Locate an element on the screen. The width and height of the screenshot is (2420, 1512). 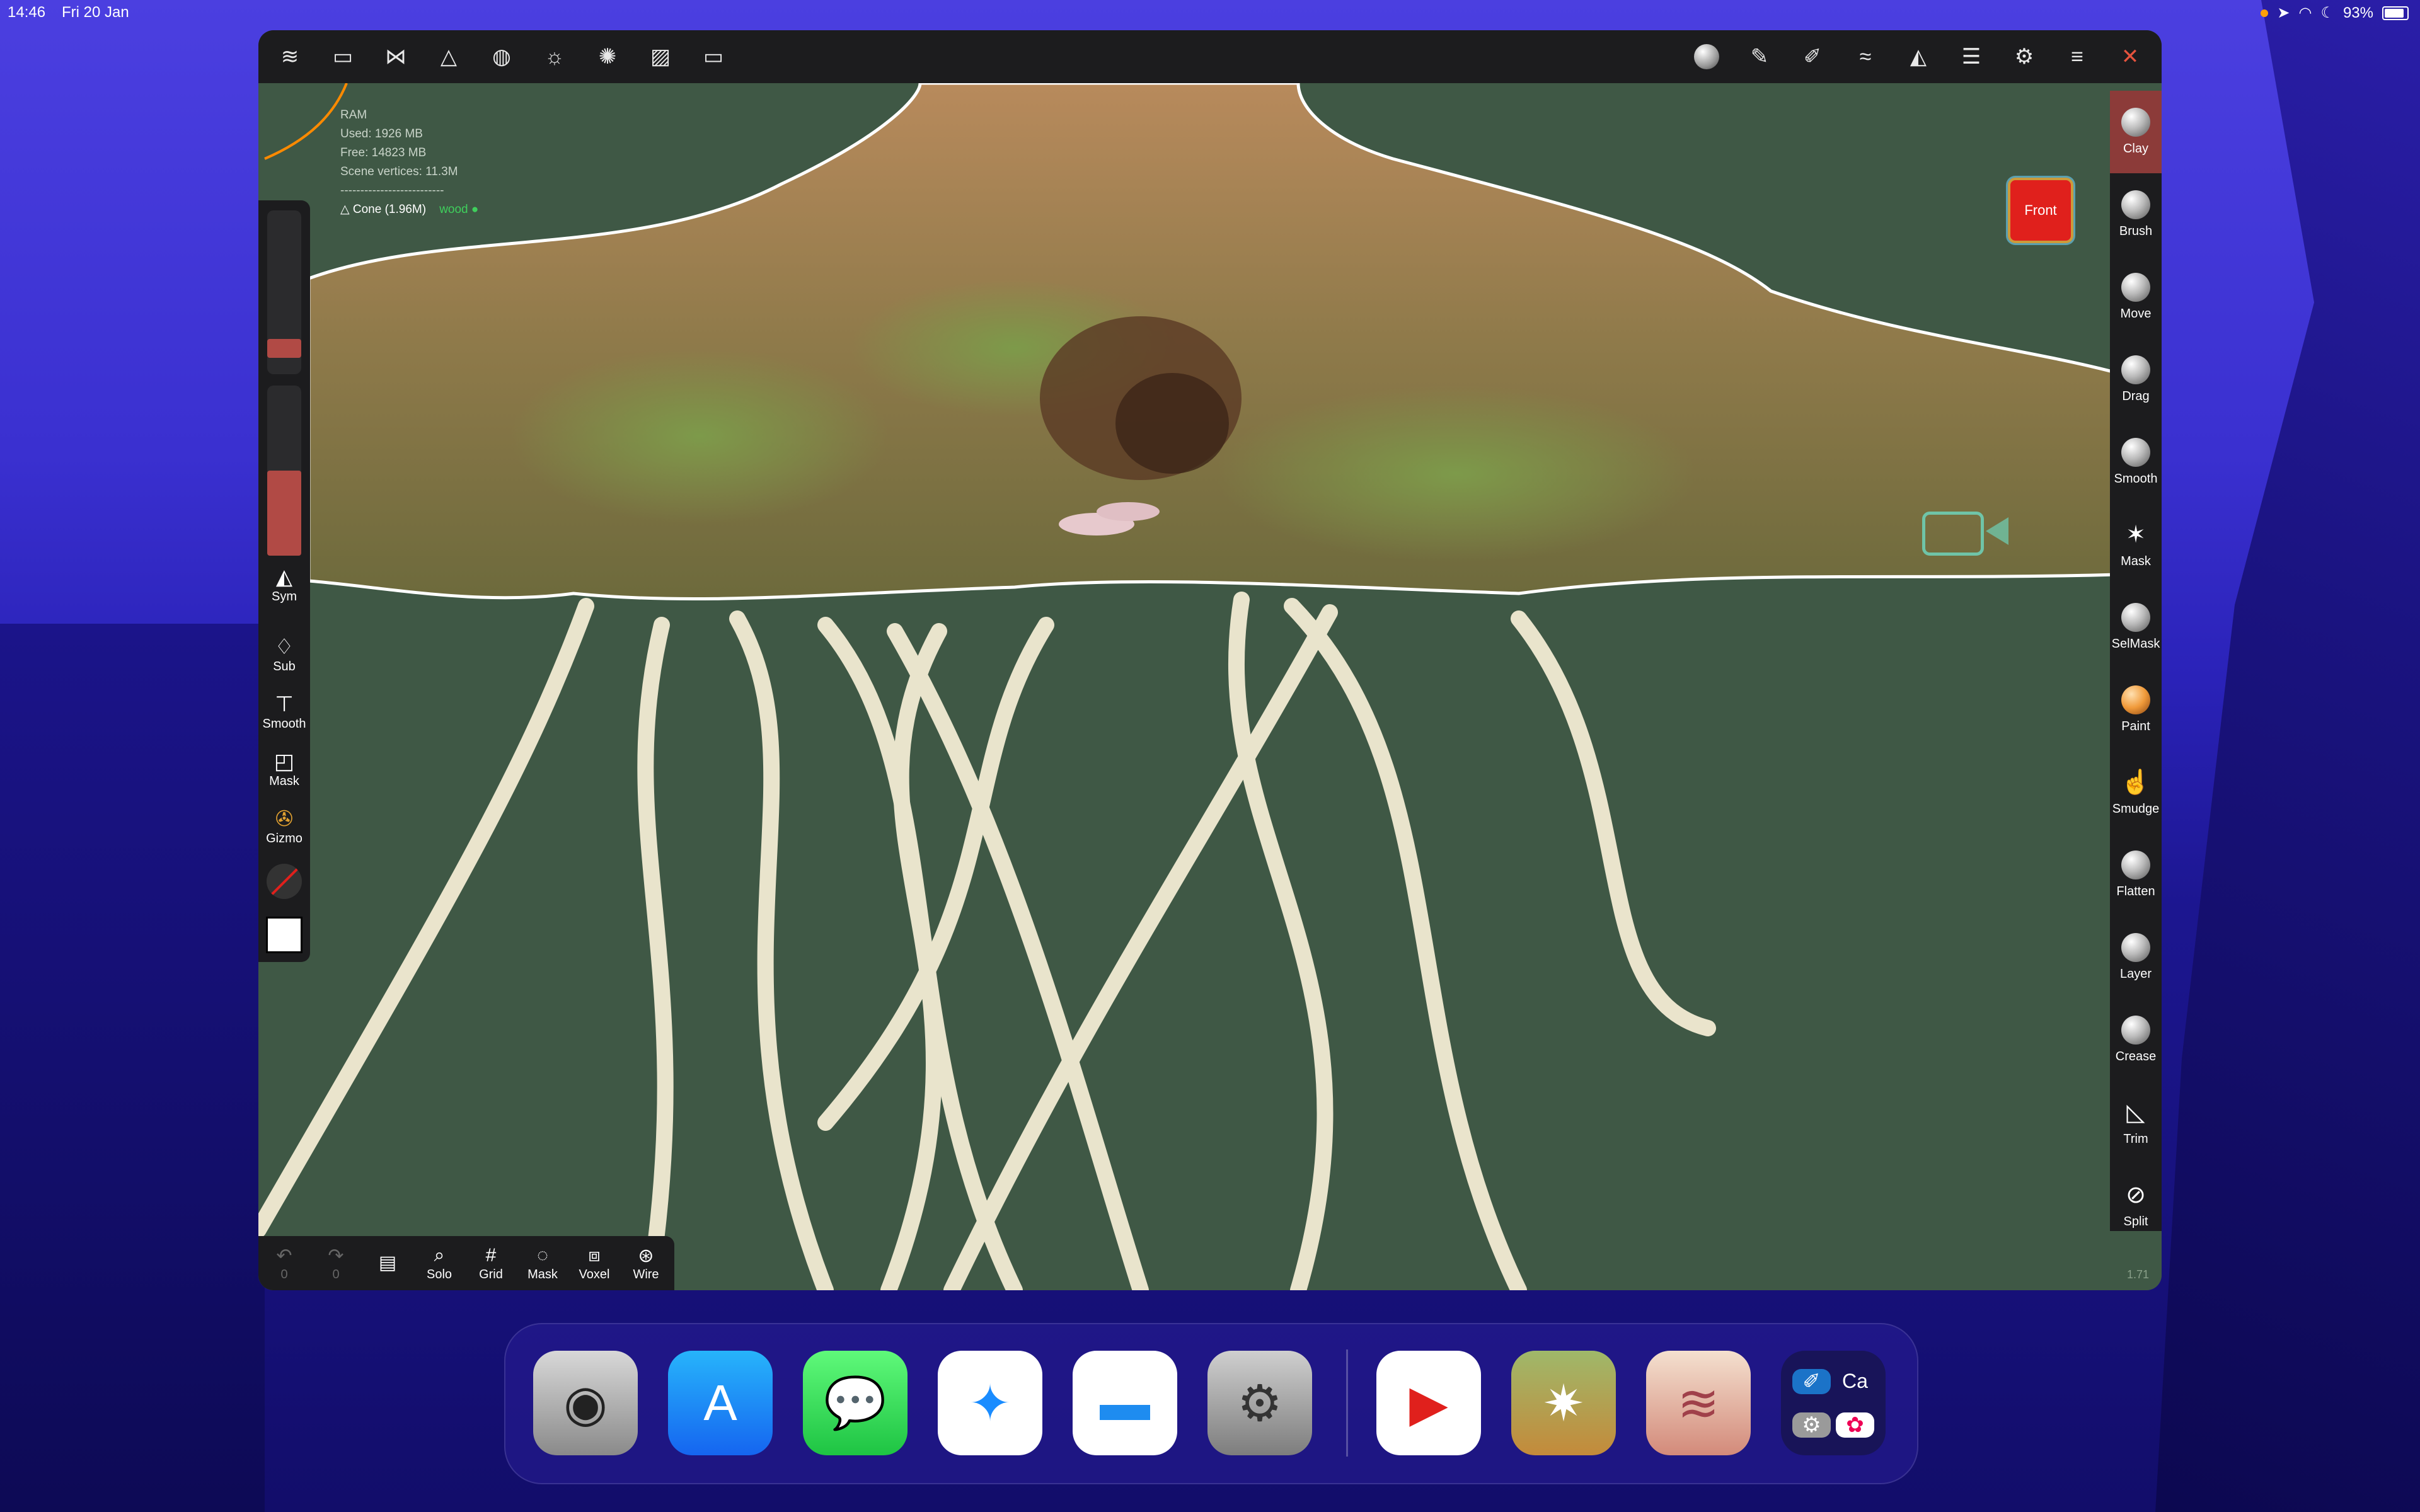
dock-app-camera: ◉ is located at coordinates (586, 1403).